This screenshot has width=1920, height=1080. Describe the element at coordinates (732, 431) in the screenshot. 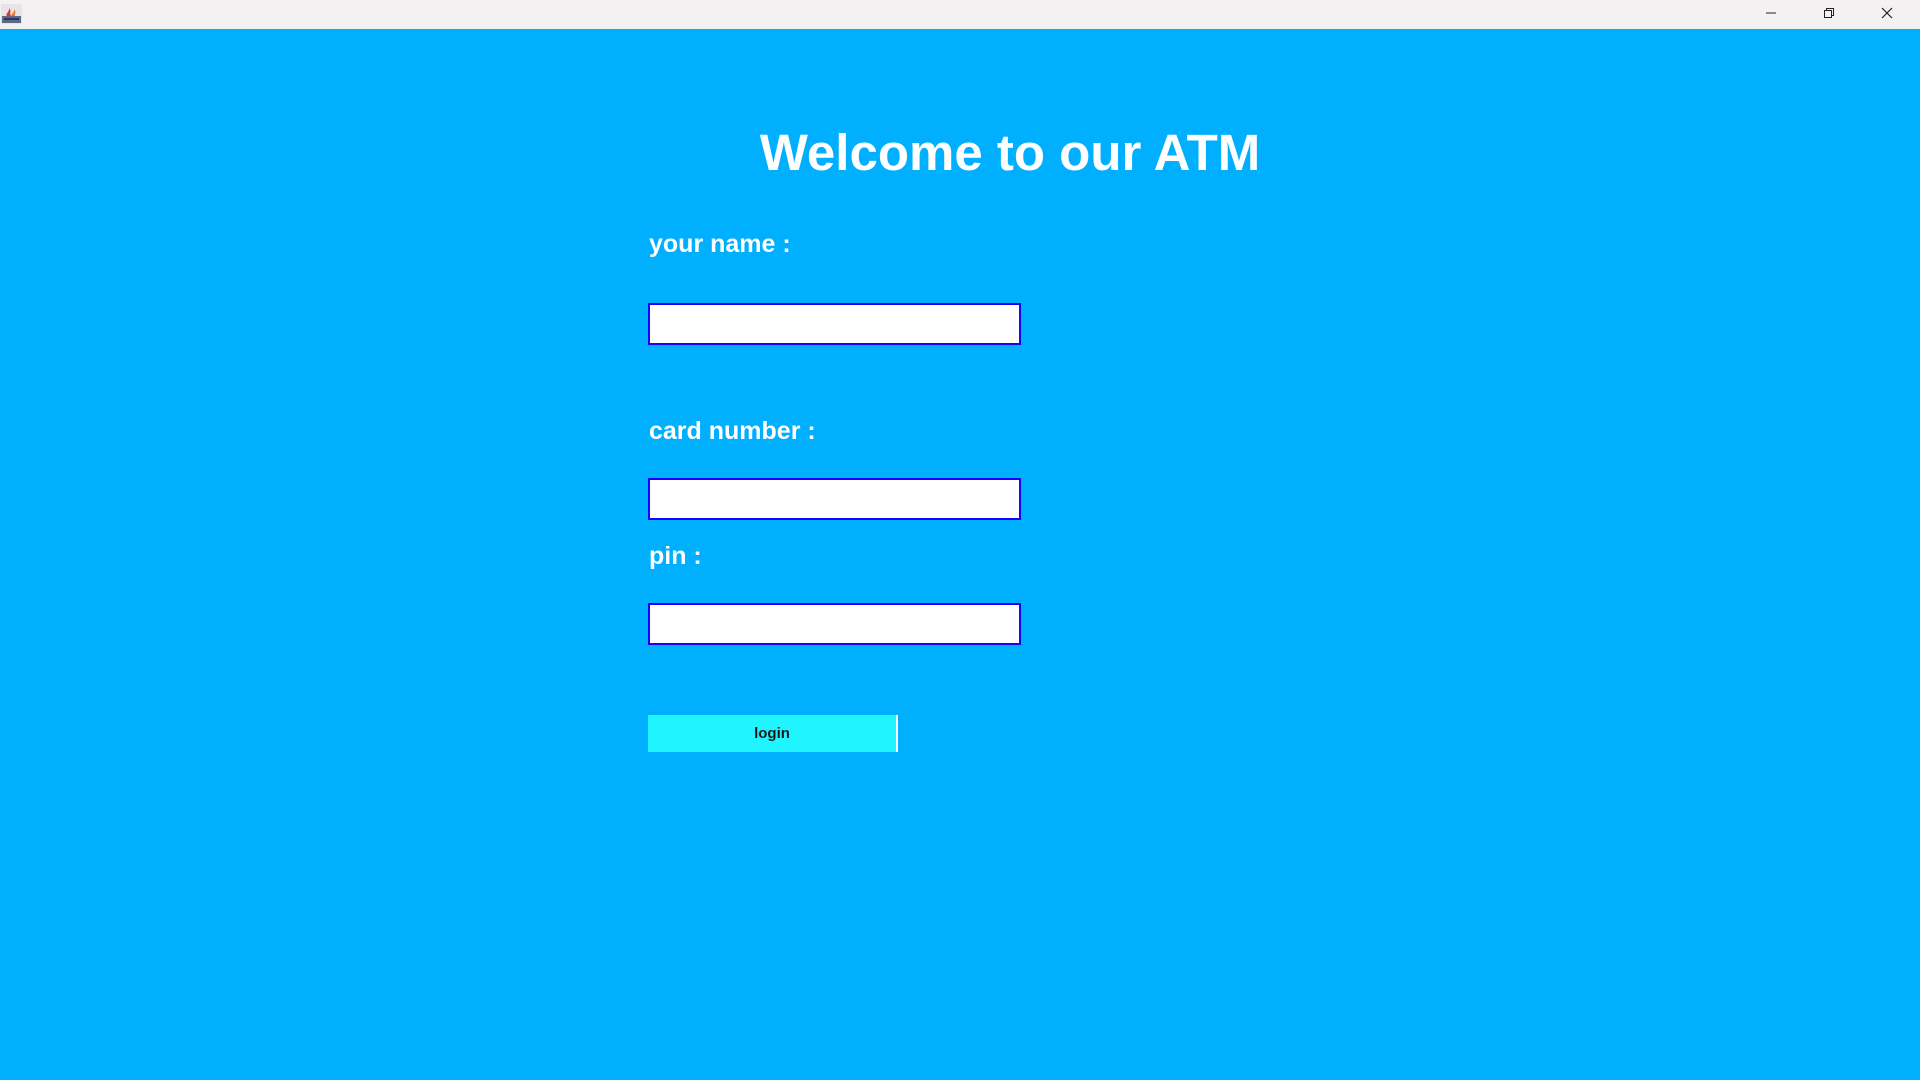

I see `card-number-label: card number :` at that location.